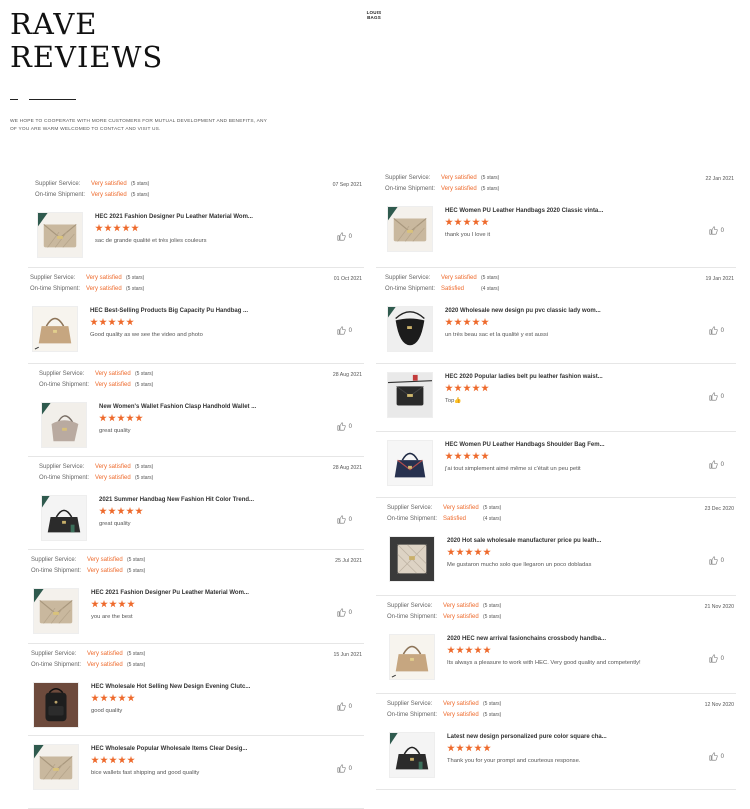  Describe the element at coordinates (719, 179) in the screenshot. I see `review-date: 22 Jan 2021` at that location.